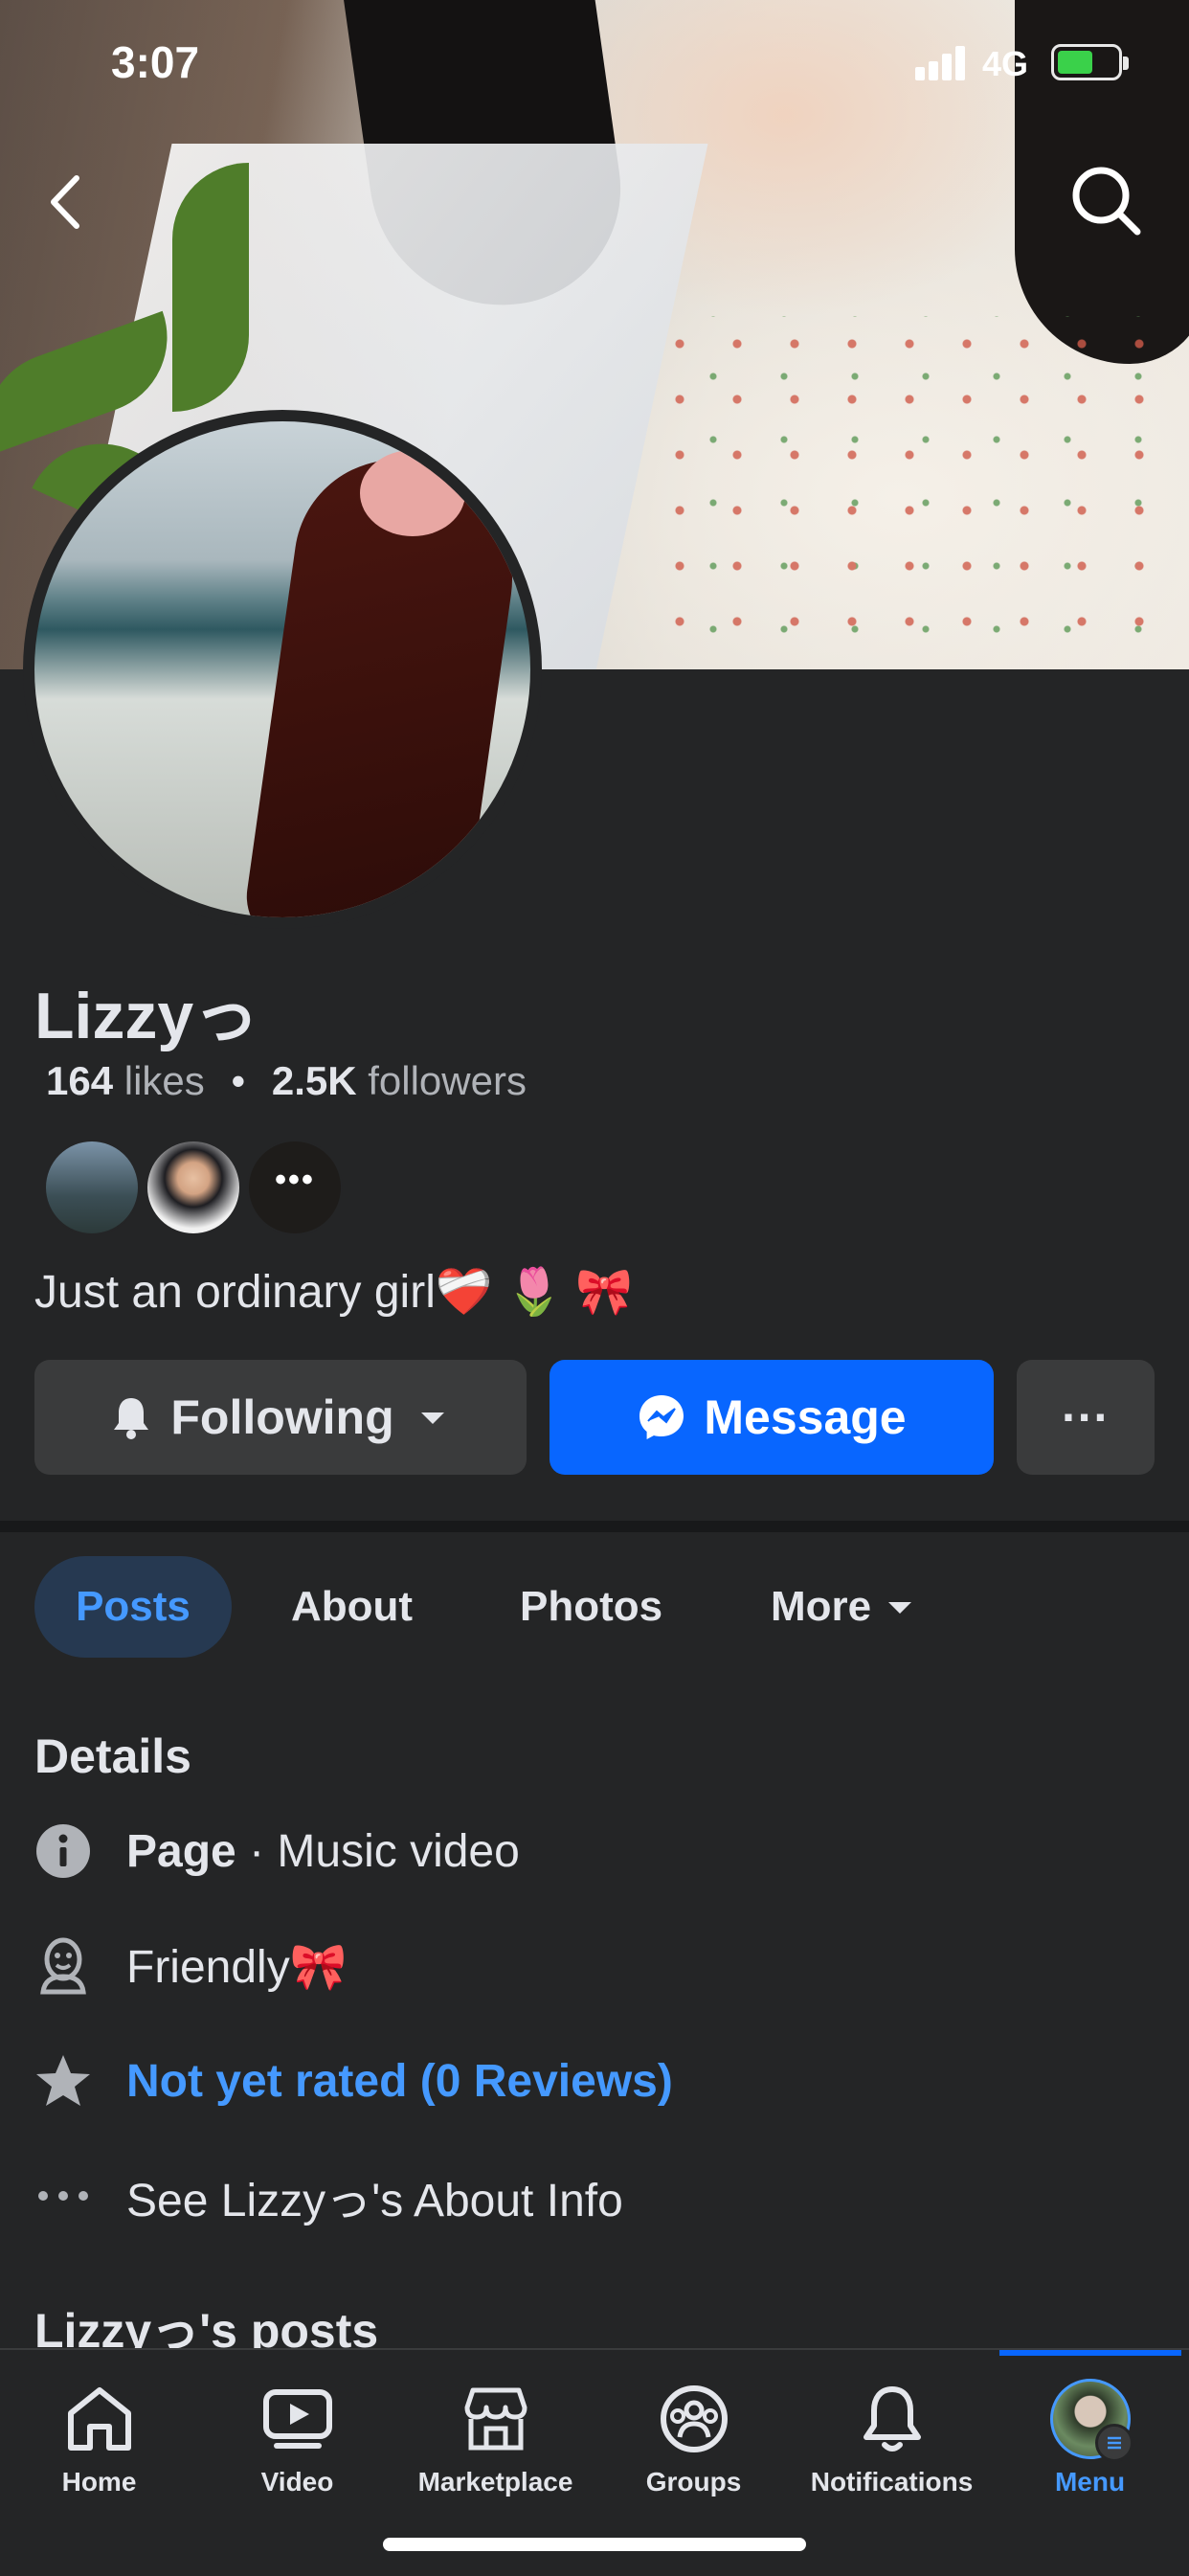 This screenshot has height=2576, width=1189. I want to click on groups-icon, so click(694, 2418).